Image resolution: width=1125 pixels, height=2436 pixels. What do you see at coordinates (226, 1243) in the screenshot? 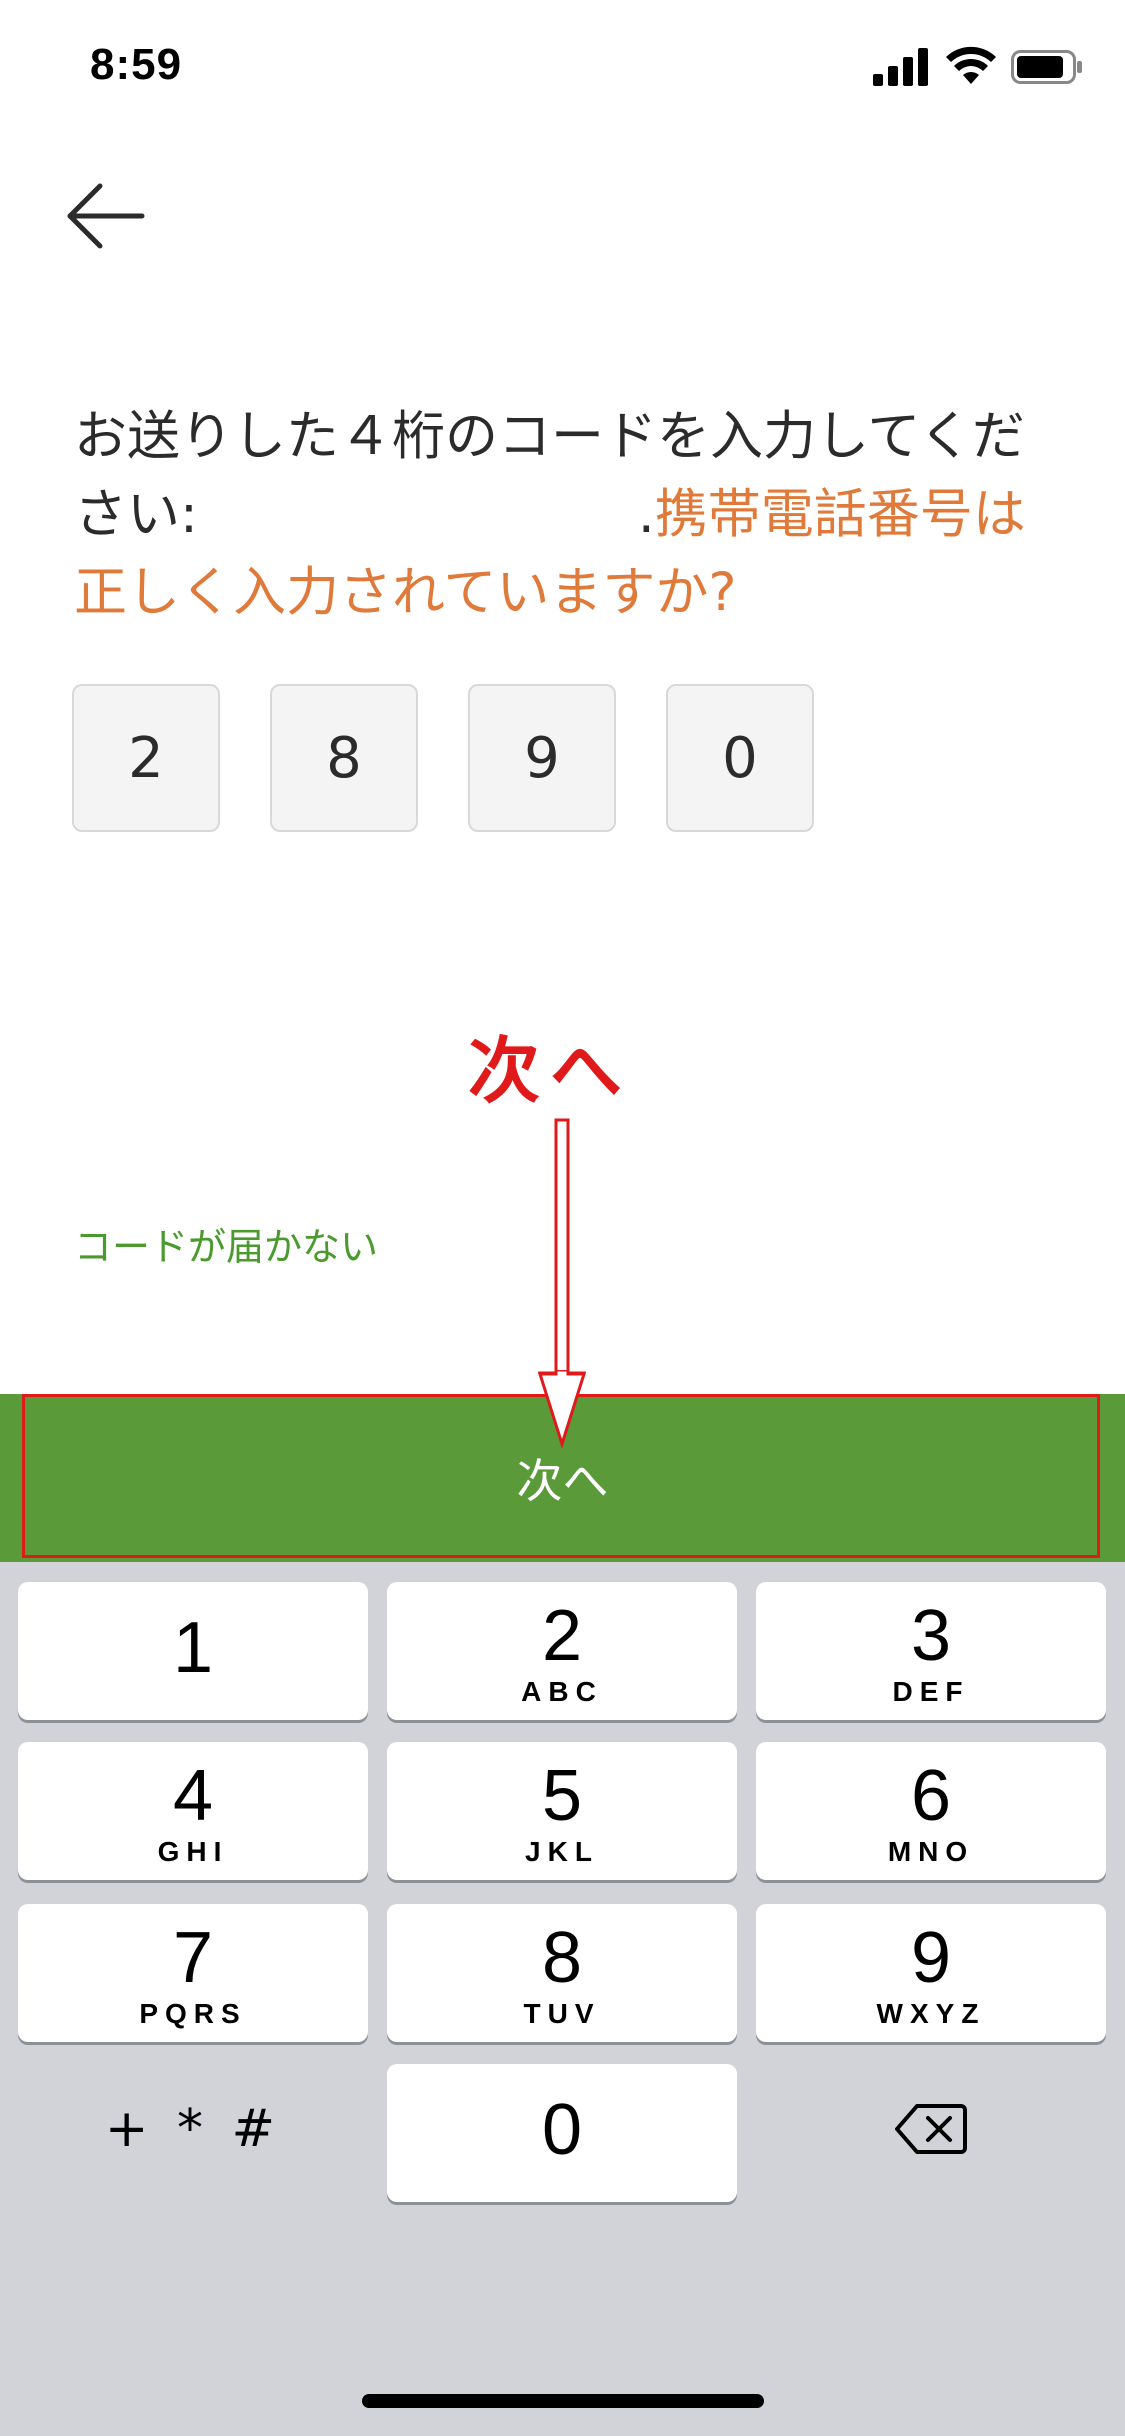
I see `resend-code-link: コードが届かない` at bounding box center [226, 1243].